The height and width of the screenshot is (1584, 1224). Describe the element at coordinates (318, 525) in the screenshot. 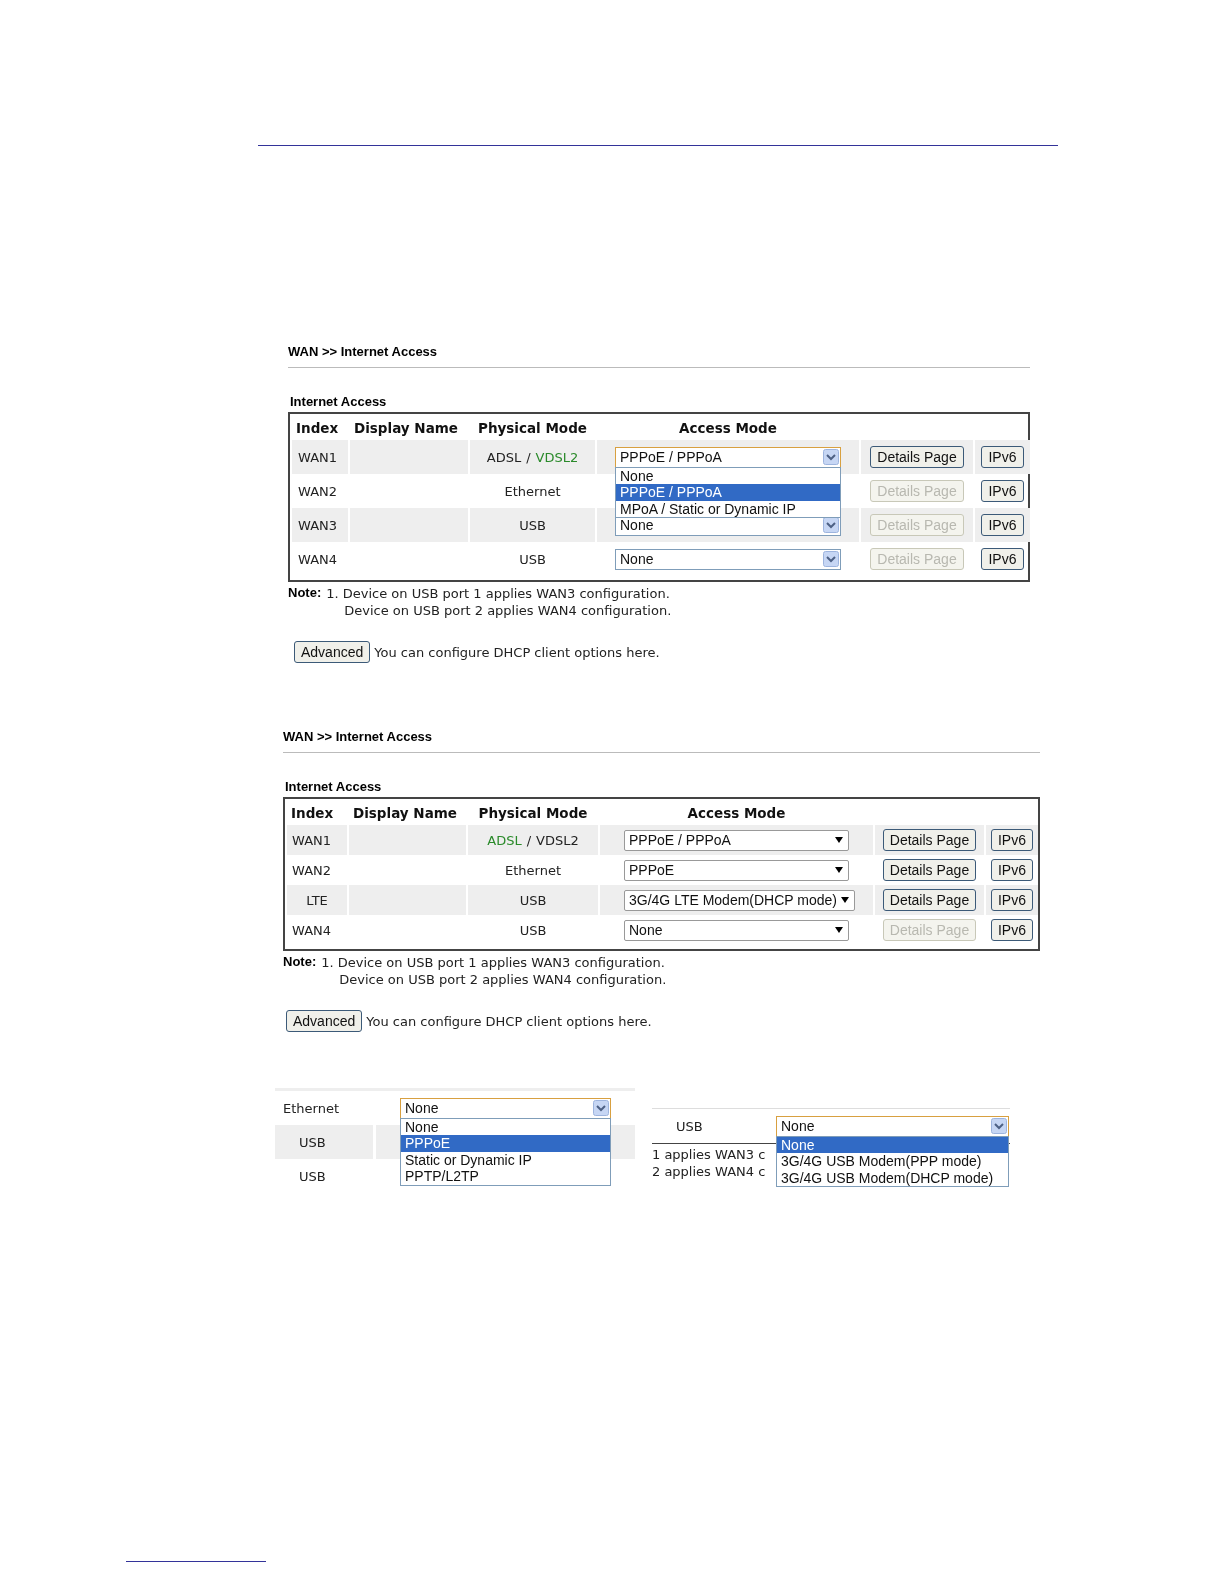

I see `table-cell: WAN3` at that location.